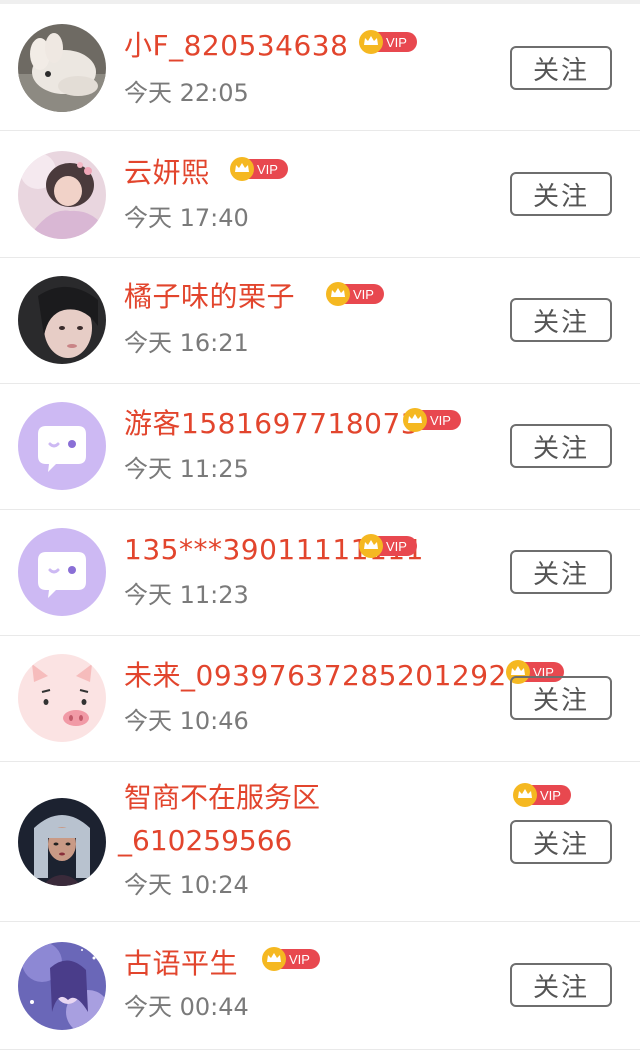 The height and width of the screenshot is (1055, 640). I want to click on timestamp: 今天 11:25, so click(186, 469).